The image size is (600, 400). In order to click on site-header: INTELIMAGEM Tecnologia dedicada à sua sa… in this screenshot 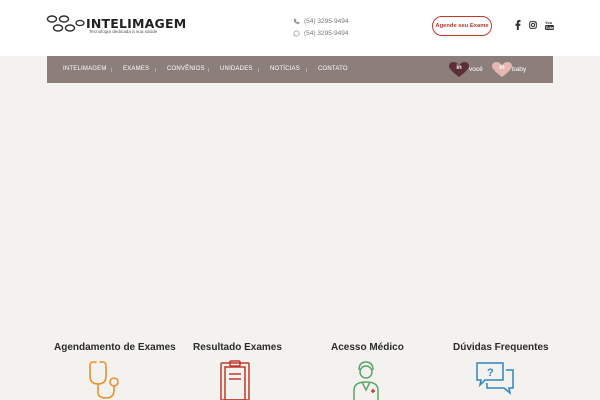, I will do `click(300, 28)`.